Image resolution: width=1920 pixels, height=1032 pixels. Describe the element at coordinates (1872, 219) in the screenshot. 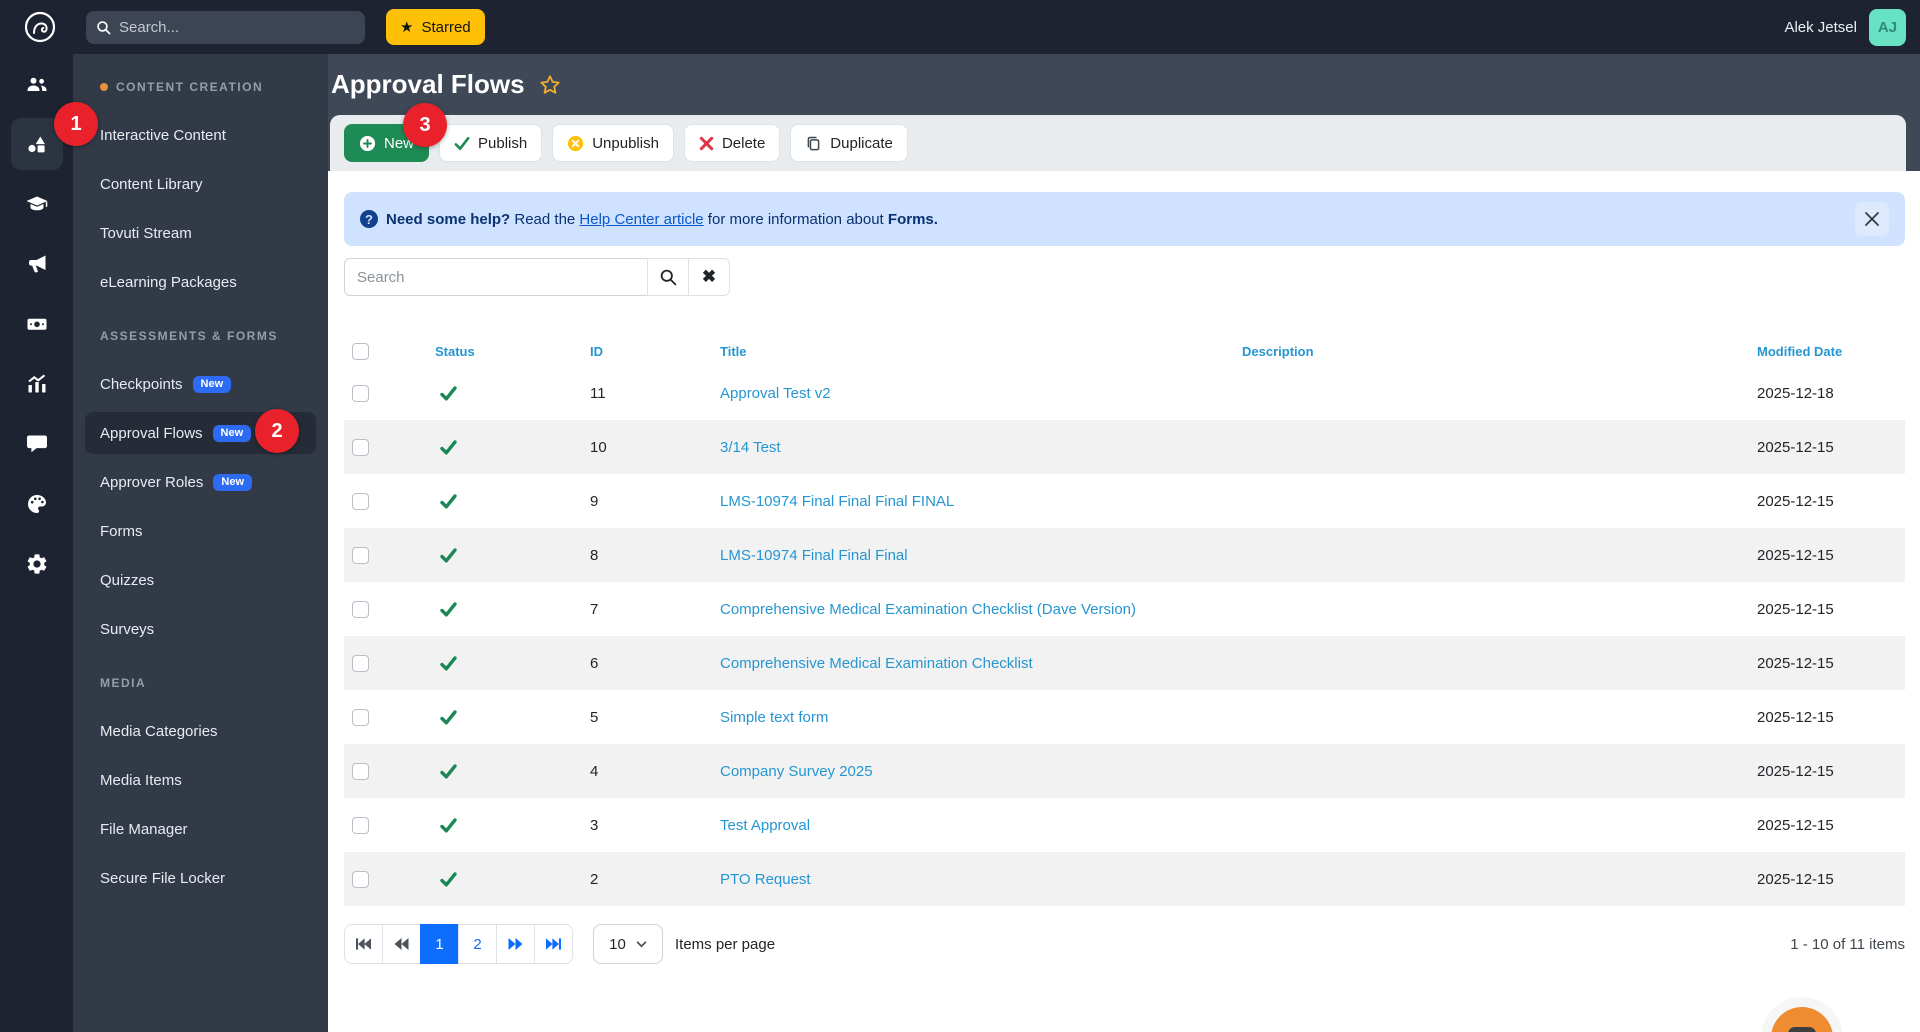

I see `banner-close-button` at that location.